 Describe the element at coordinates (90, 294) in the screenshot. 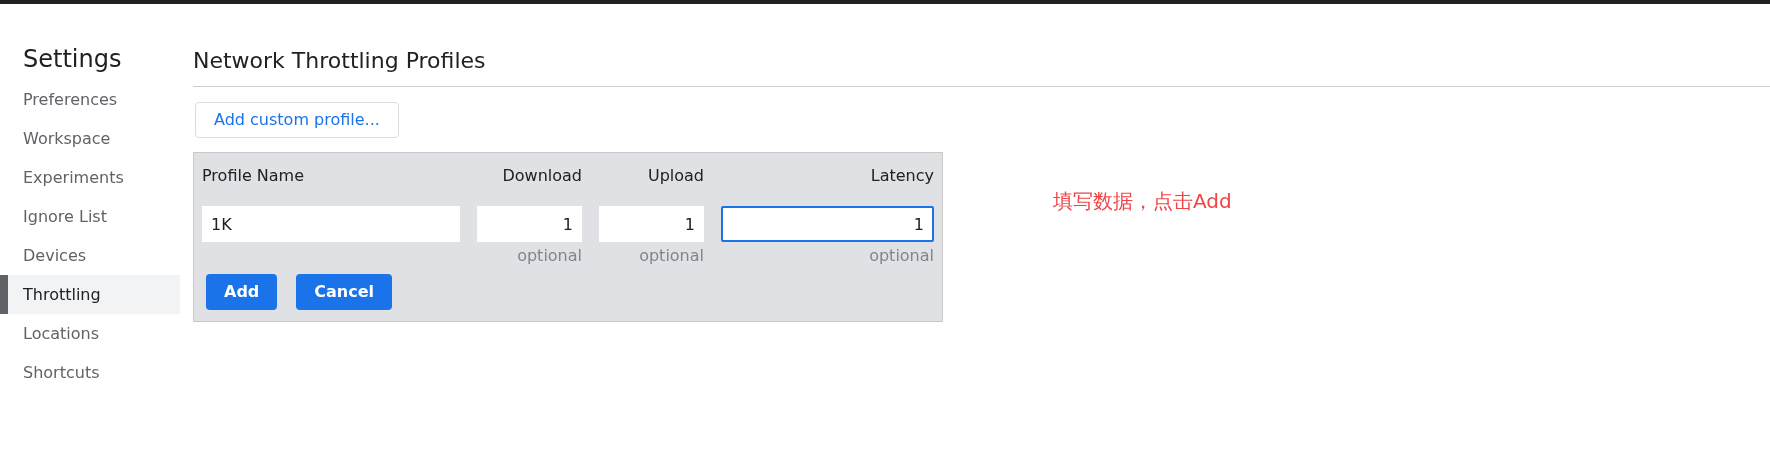

I see `sidebar-item: Throttling` at that location.